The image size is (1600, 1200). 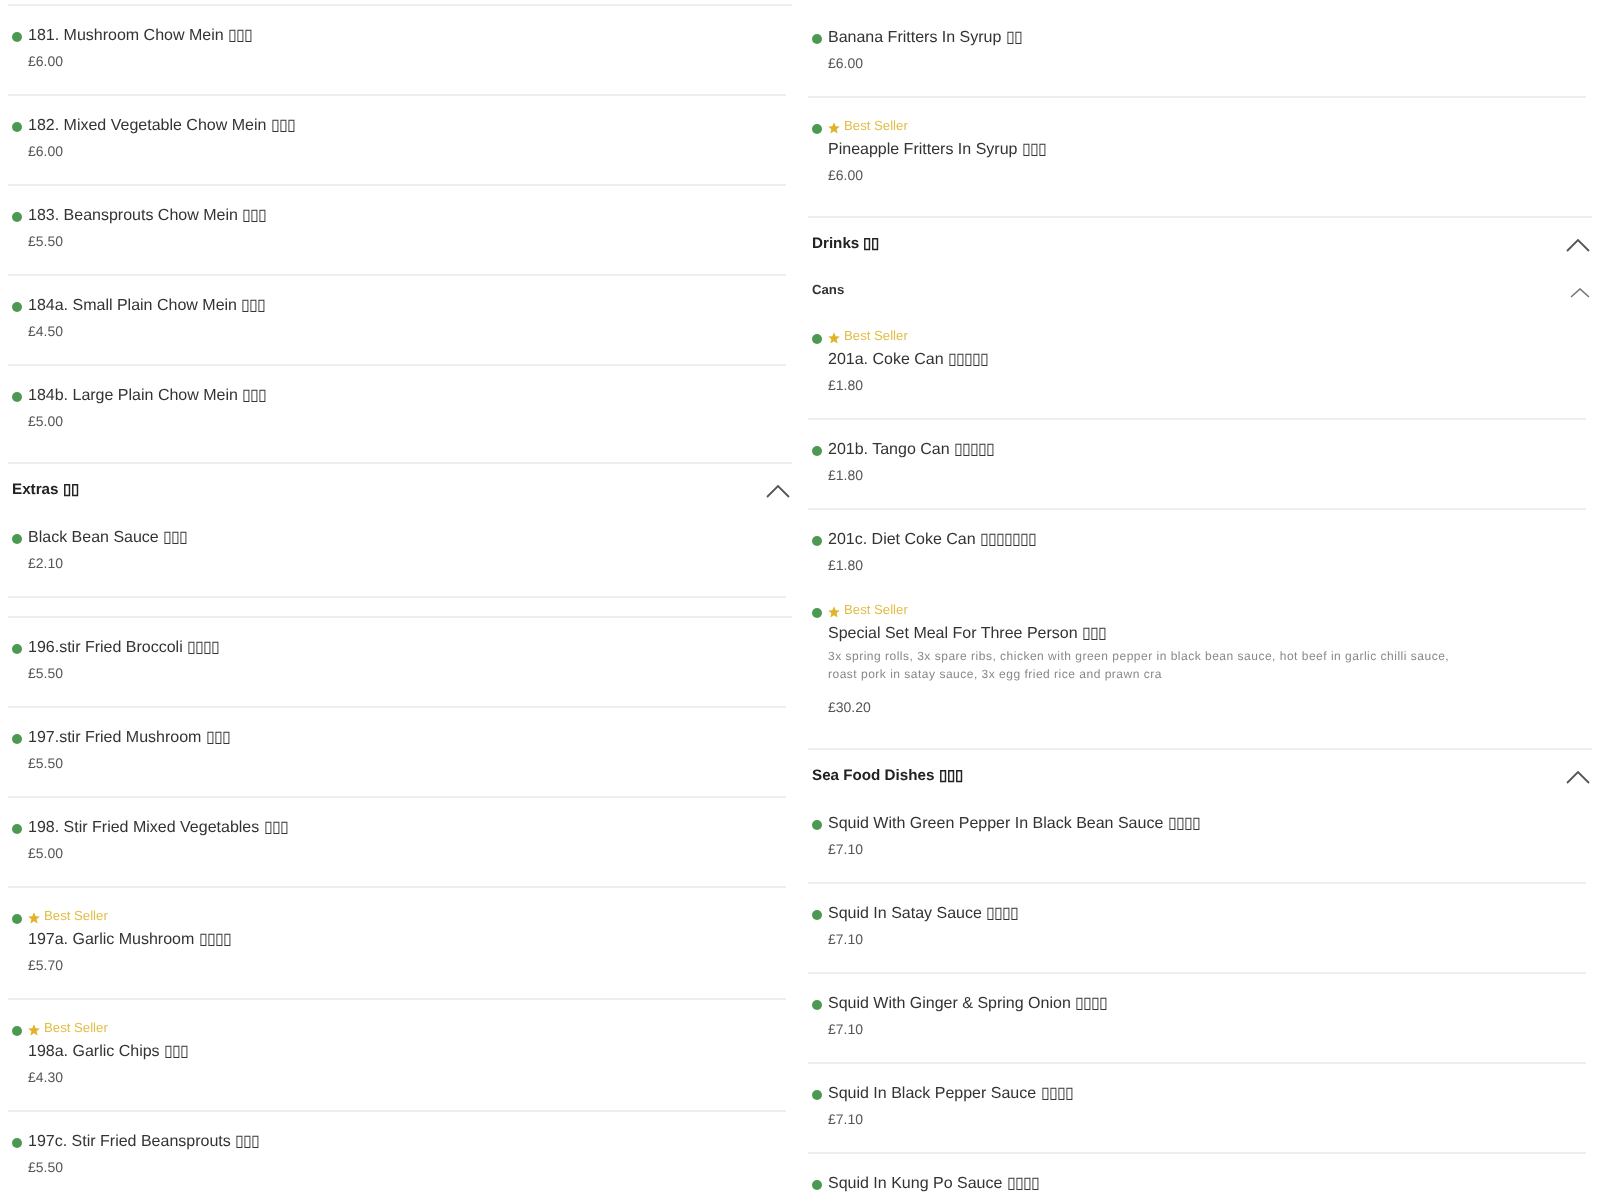 What do you see at coordinates (407, 306) in the screenshot?
I see `item-name: 184a. Small Plain Chow Mein ▯▯▯` at bounding box center [407, 306].